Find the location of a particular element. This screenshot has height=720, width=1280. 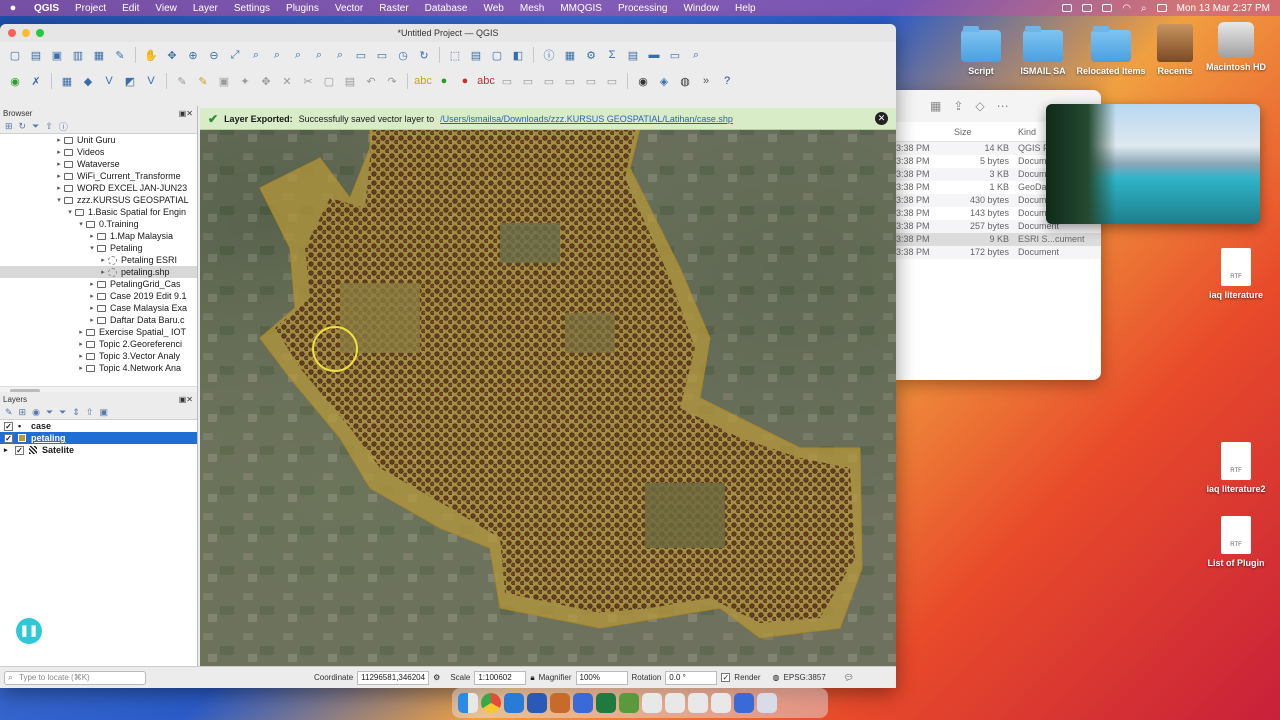

desktop-file-iaq-literature2: RTF iaq literature2 is located at coordinates (1236, 468).